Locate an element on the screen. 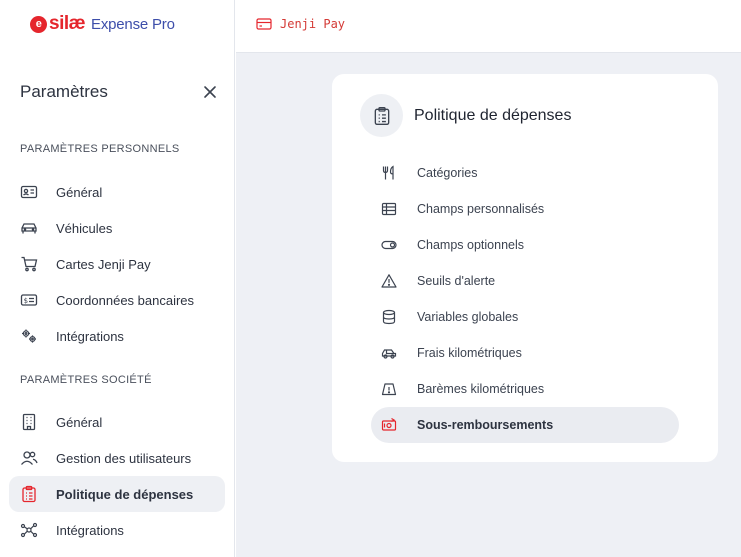  sidebar-item-integrations-company: Intégrations is located at coordinates (117, 530).